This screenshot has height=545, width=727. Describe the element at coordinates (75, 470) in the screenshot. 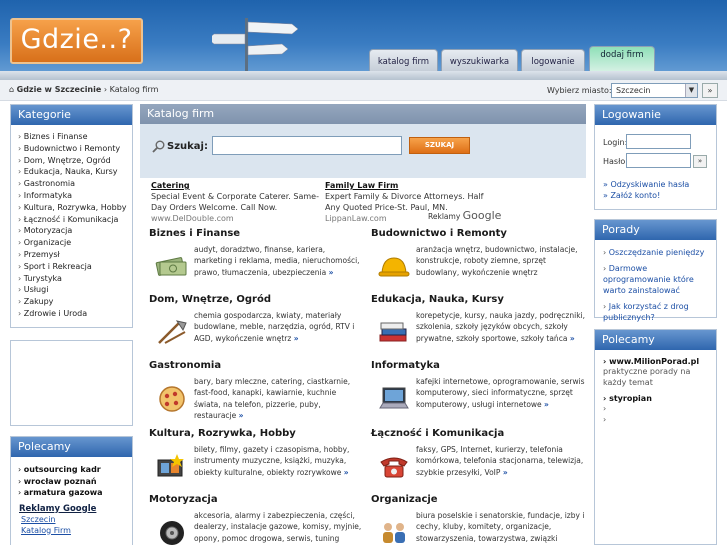

I see `recommended-link: outsourcing kadr` at that location.